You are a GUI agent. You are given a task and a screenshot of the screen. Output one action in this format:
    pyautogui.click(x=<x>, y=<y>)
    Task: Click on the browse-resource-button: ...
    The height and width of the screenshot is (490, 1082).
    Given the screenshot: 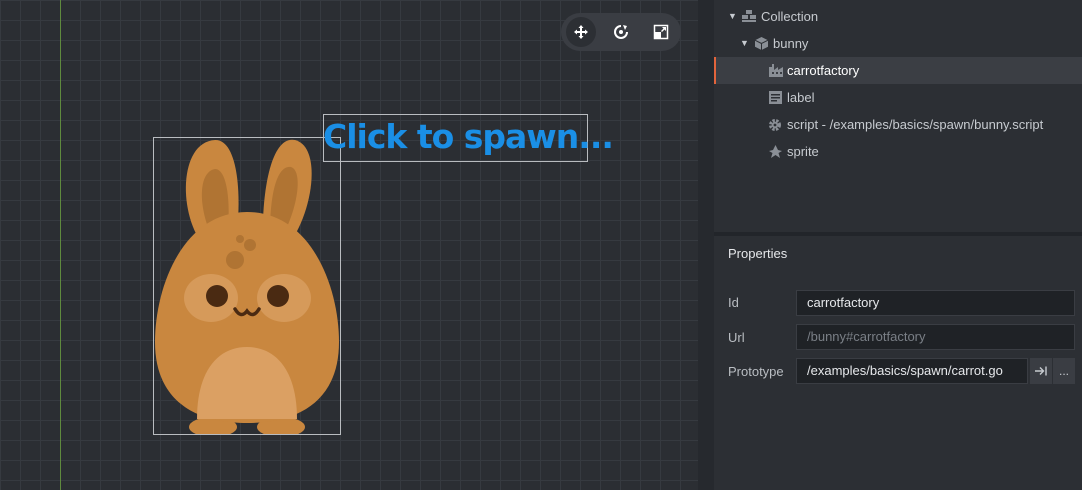 What is the action you would take?
    pyautogui.click(x=1064, y=371)
    